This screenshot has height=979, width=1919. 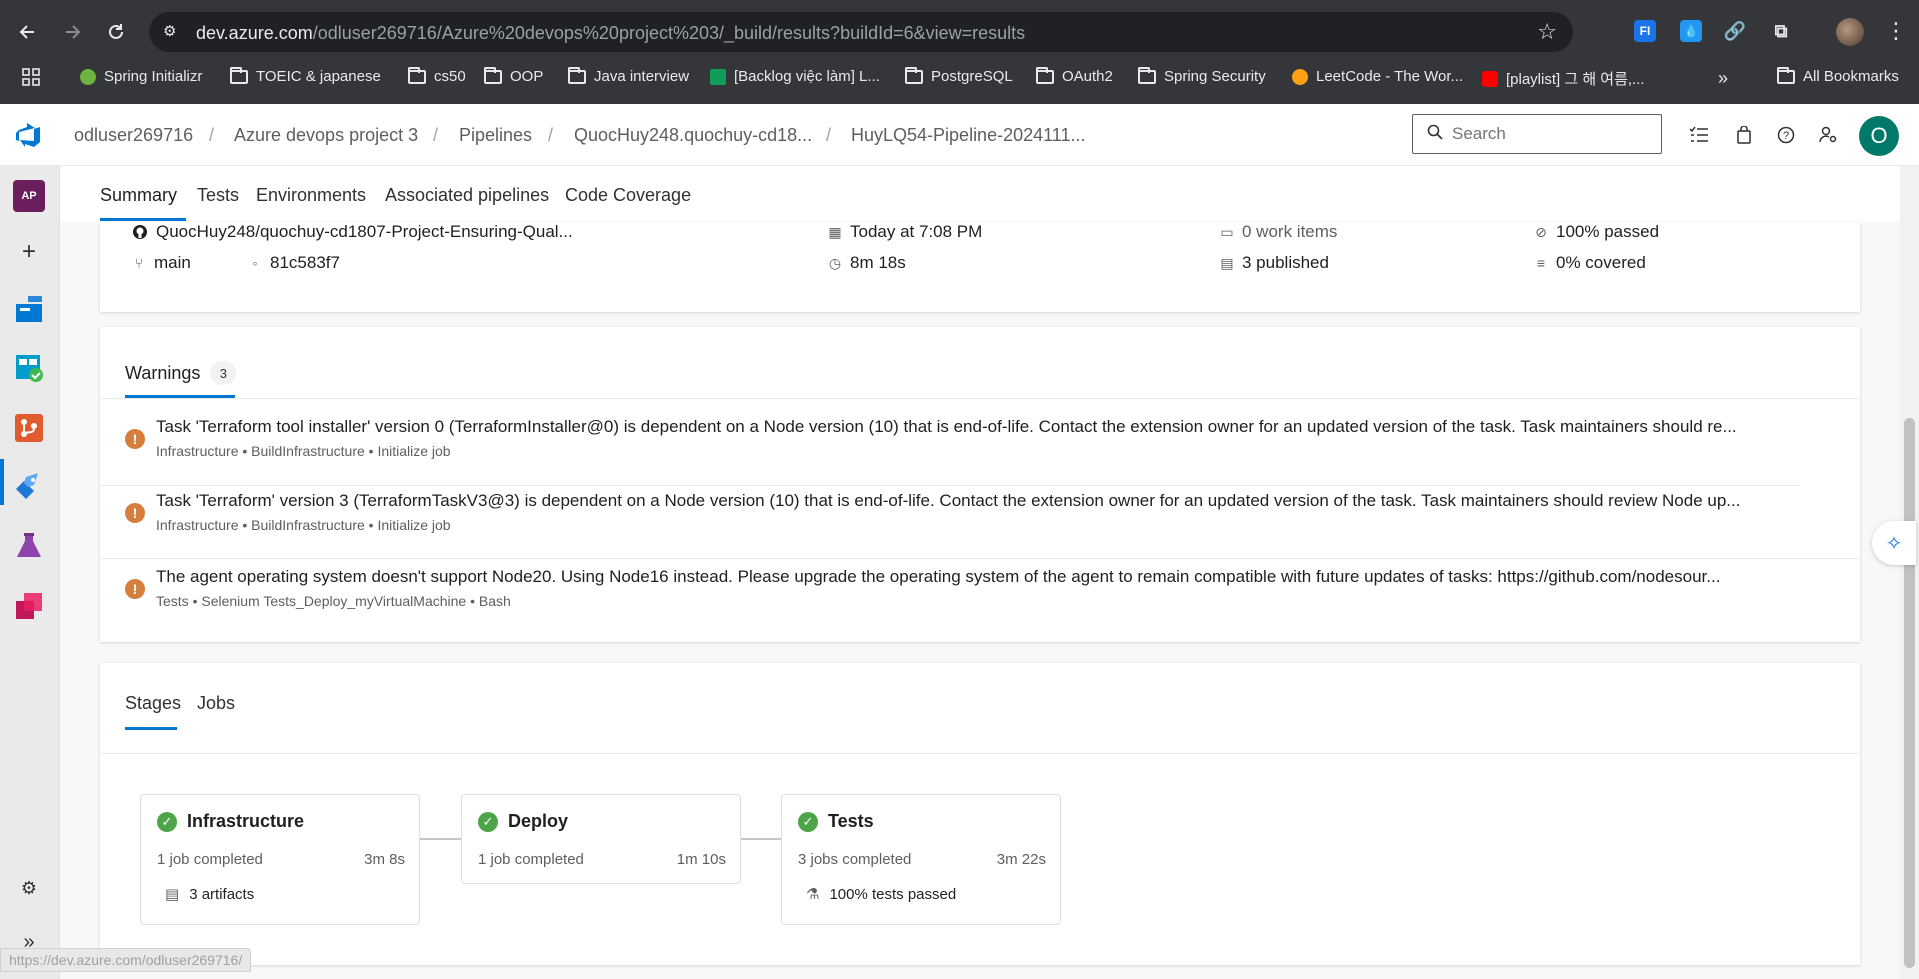 What do you see at coordinates (28, 32) in the screenshot?
I see `back-button` at bounding box center [28, 32].